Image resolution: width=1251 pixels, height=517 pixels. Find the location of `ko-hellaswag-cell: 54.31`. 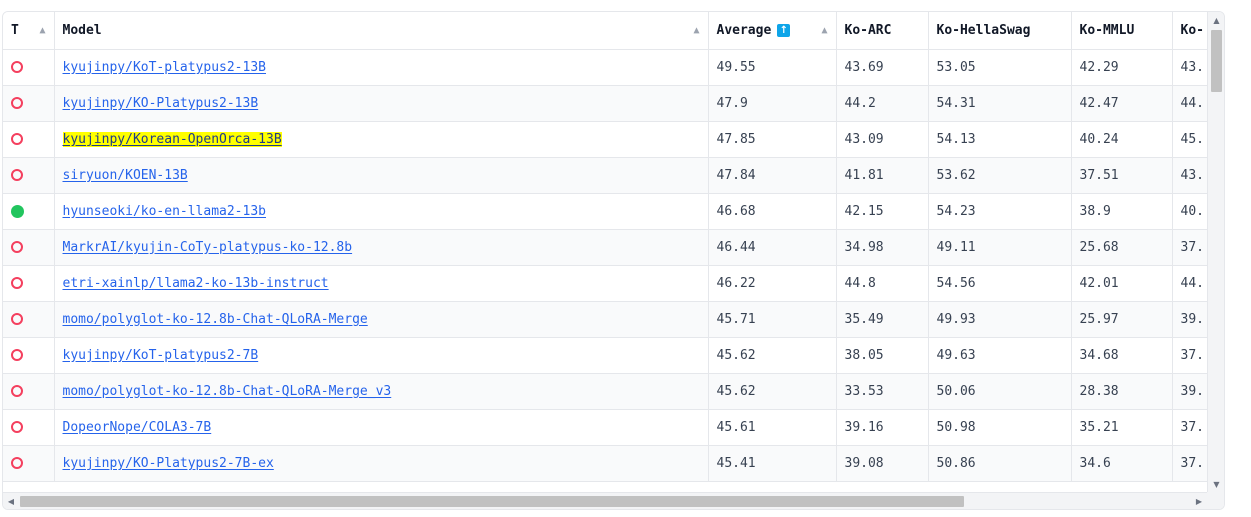

ko-hellaswag-cell: 54.31 is located at coordinates (1000, 103).